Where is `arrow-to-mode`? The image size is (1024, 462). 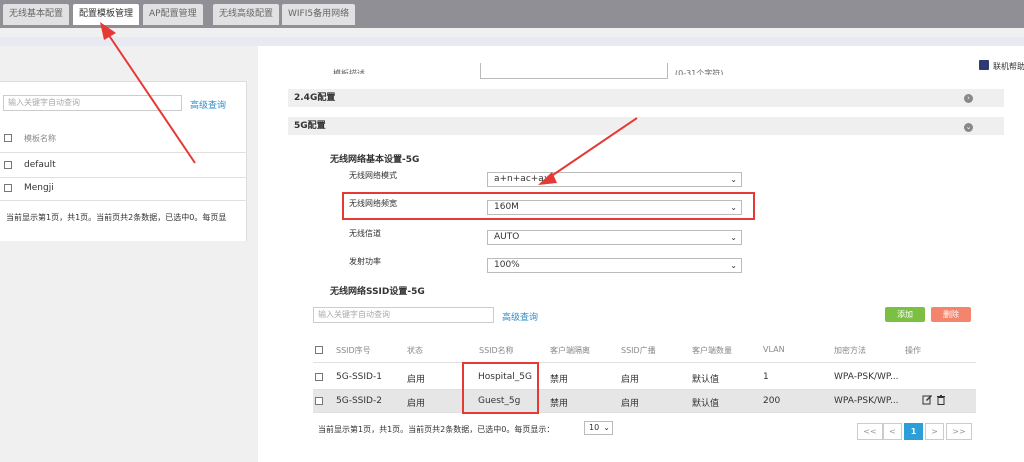 arrow-to-mode is located at coordinates (592, 148).